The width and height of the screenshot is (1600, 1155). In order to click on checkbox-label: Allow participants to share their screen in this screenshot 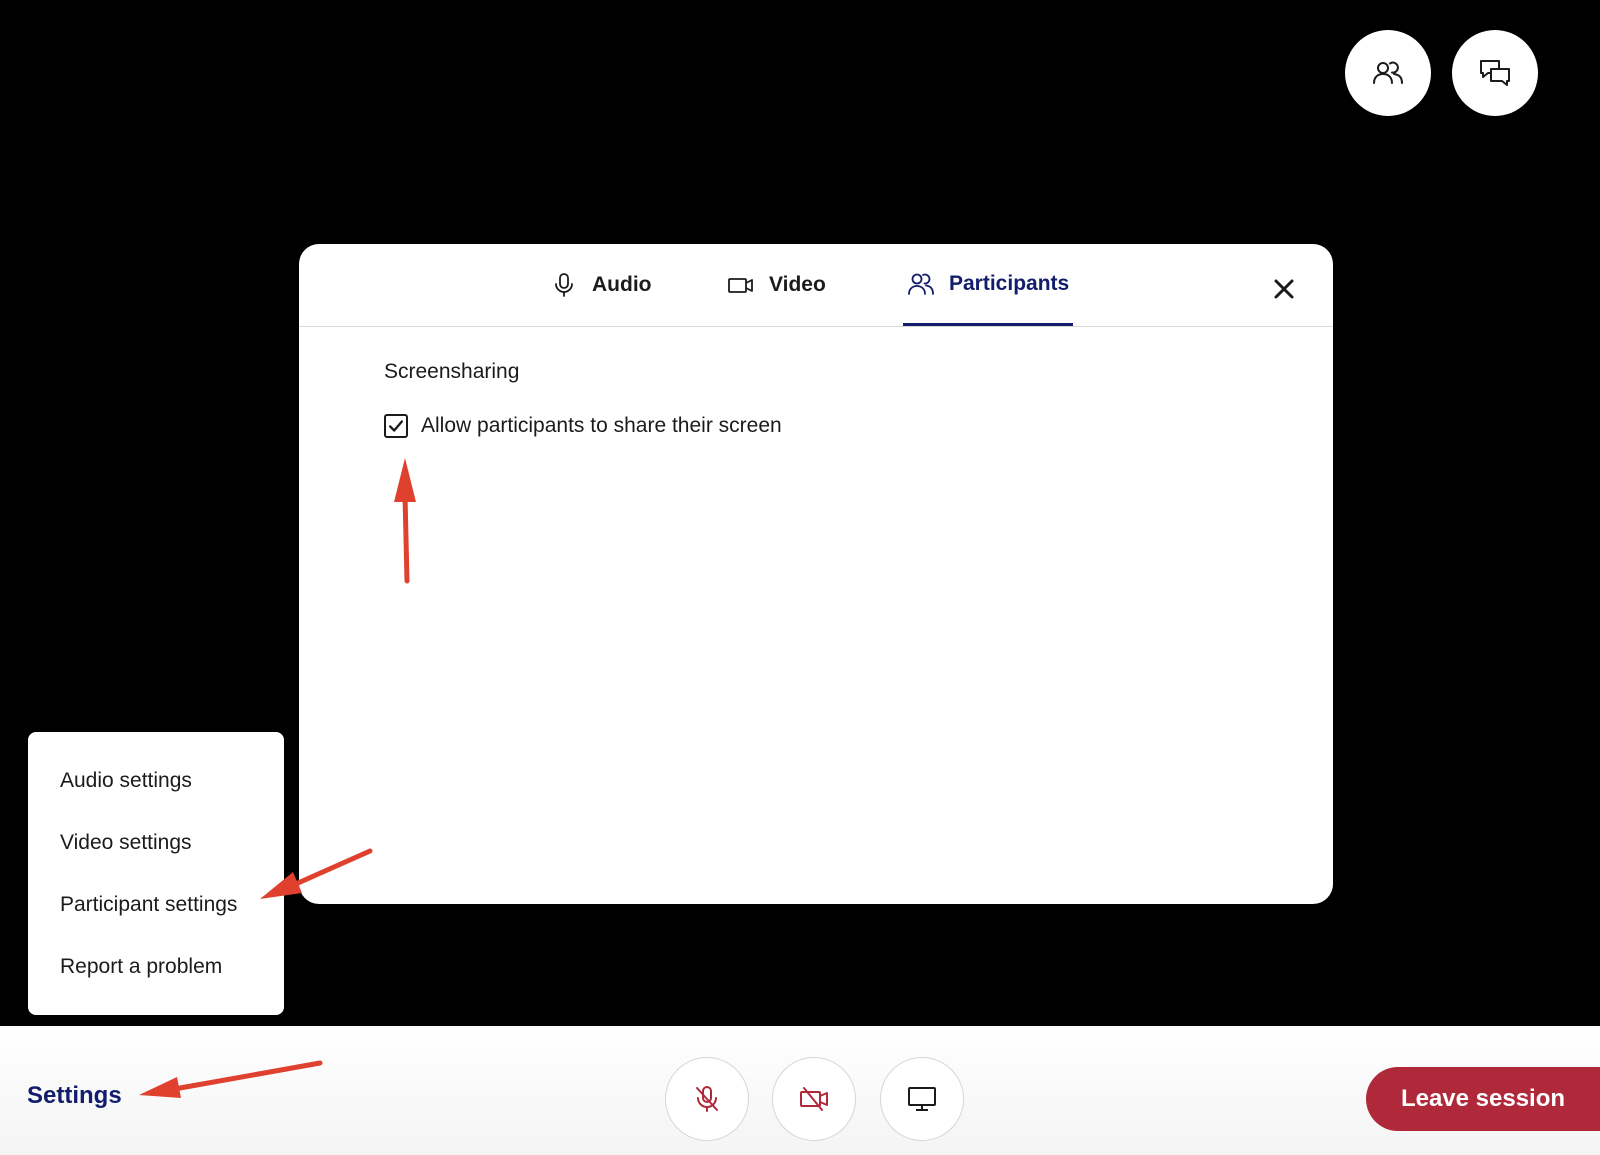, I will do `click(601, 425)`.